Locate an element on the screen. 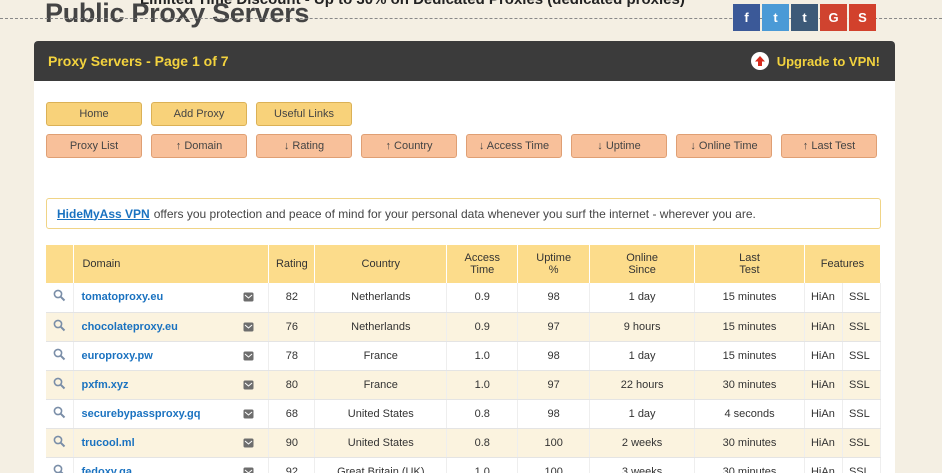 The height and width of the screenshot is (473, 942). online-since-cell: 22 hours is located at coordinates (642, 385).